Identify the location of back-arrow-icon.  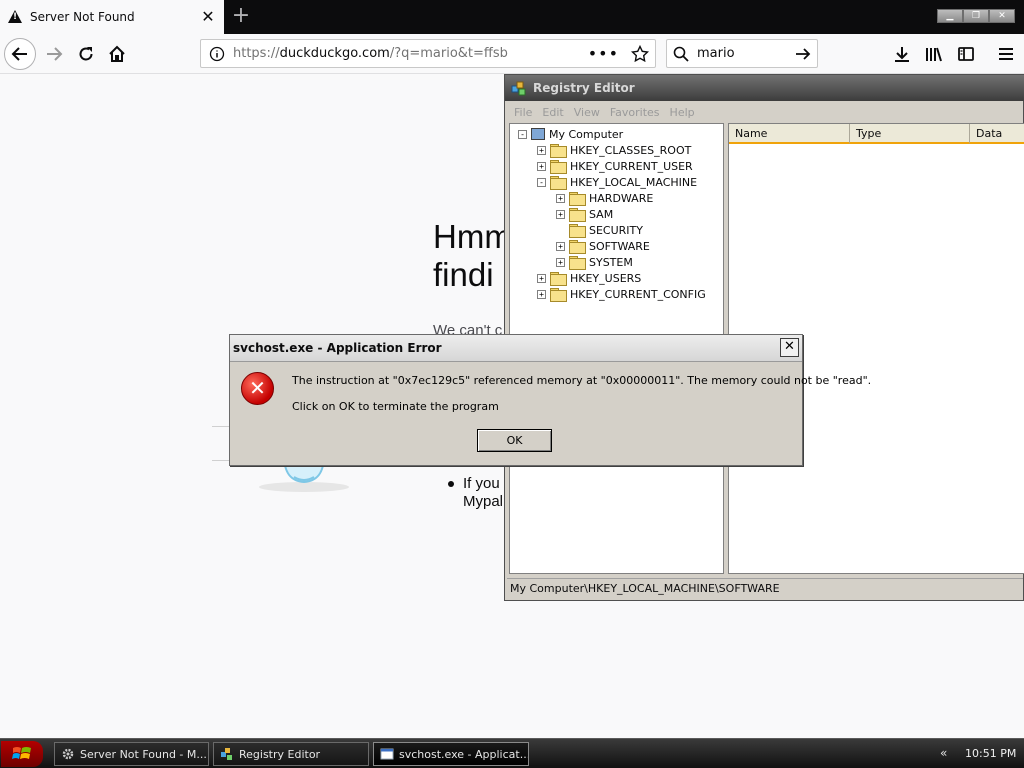
(19, 54).